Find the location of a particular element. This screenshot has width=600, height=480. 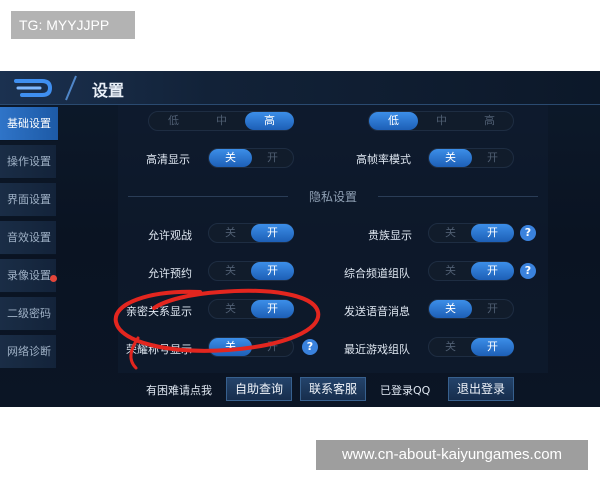

quality-right-high: 高 is located at coordinates (489, 121).